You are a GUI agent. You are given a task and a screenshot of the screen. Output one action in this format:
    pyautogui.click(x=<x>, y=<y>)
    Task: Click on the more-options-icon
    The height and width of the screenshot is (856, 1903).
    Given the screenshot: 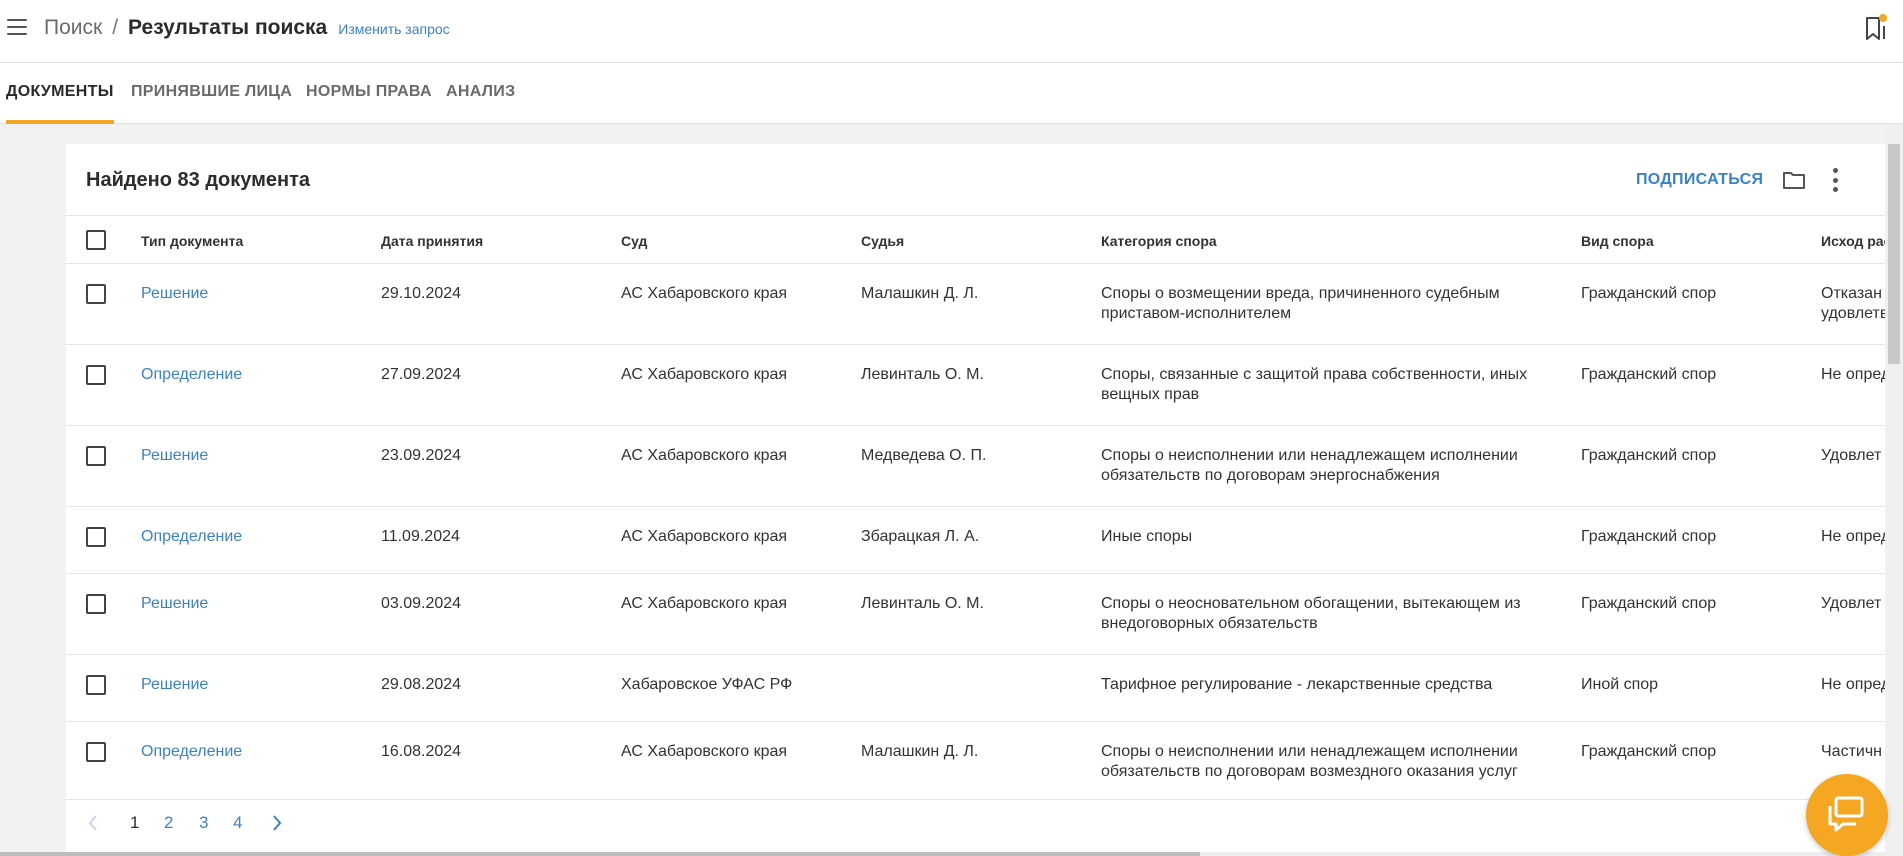 What is the action you would take?
    pyautogui.click(x=1836, y=180)
    